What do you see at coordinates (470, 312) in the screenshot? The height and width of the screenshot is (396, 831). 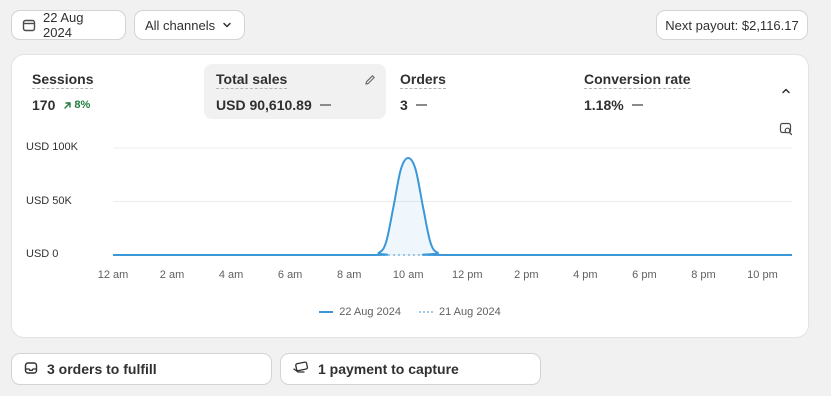 I see `legend-label: 21 Aug 2024` at bounding box center [470, 312].